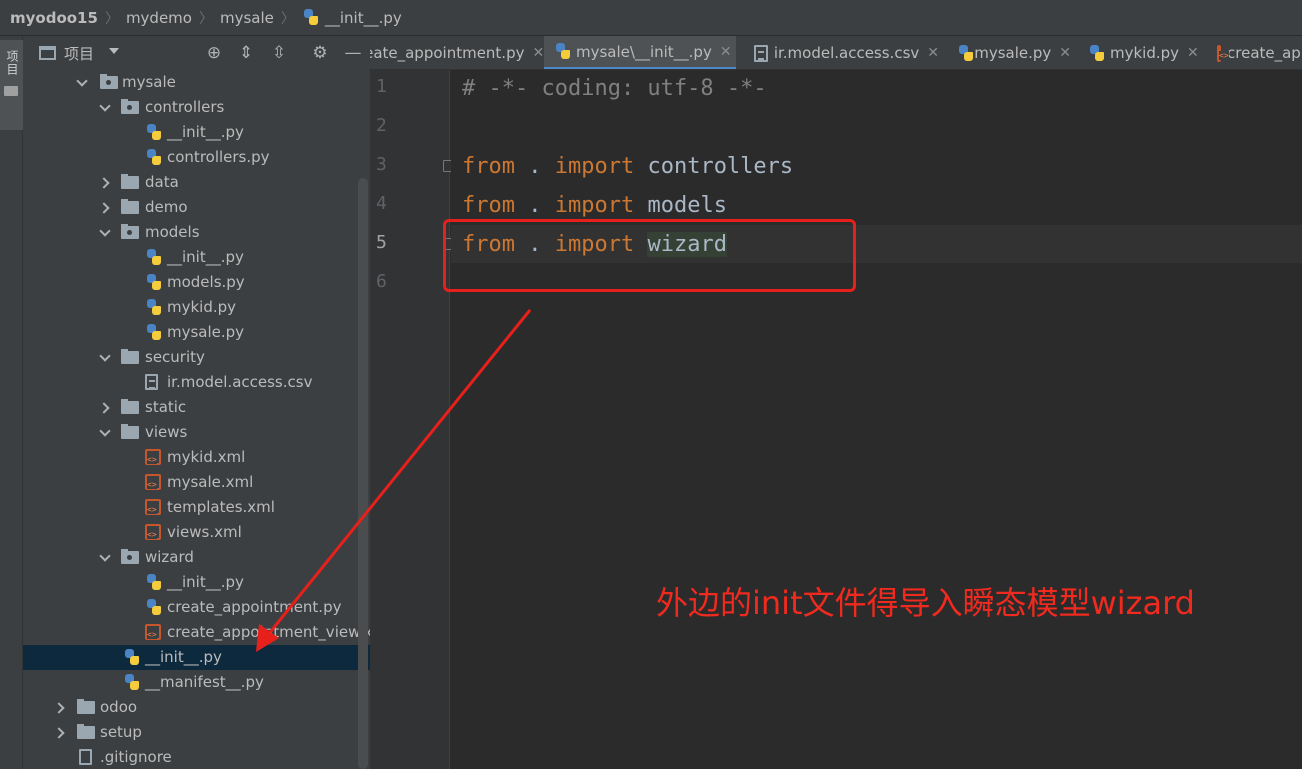  What do you see at coordinates (925, 603) in the screenshot?
I see `annotation-text: 外边的init文件得导入瞬态模型wizard` at bounding box center [925, 603].